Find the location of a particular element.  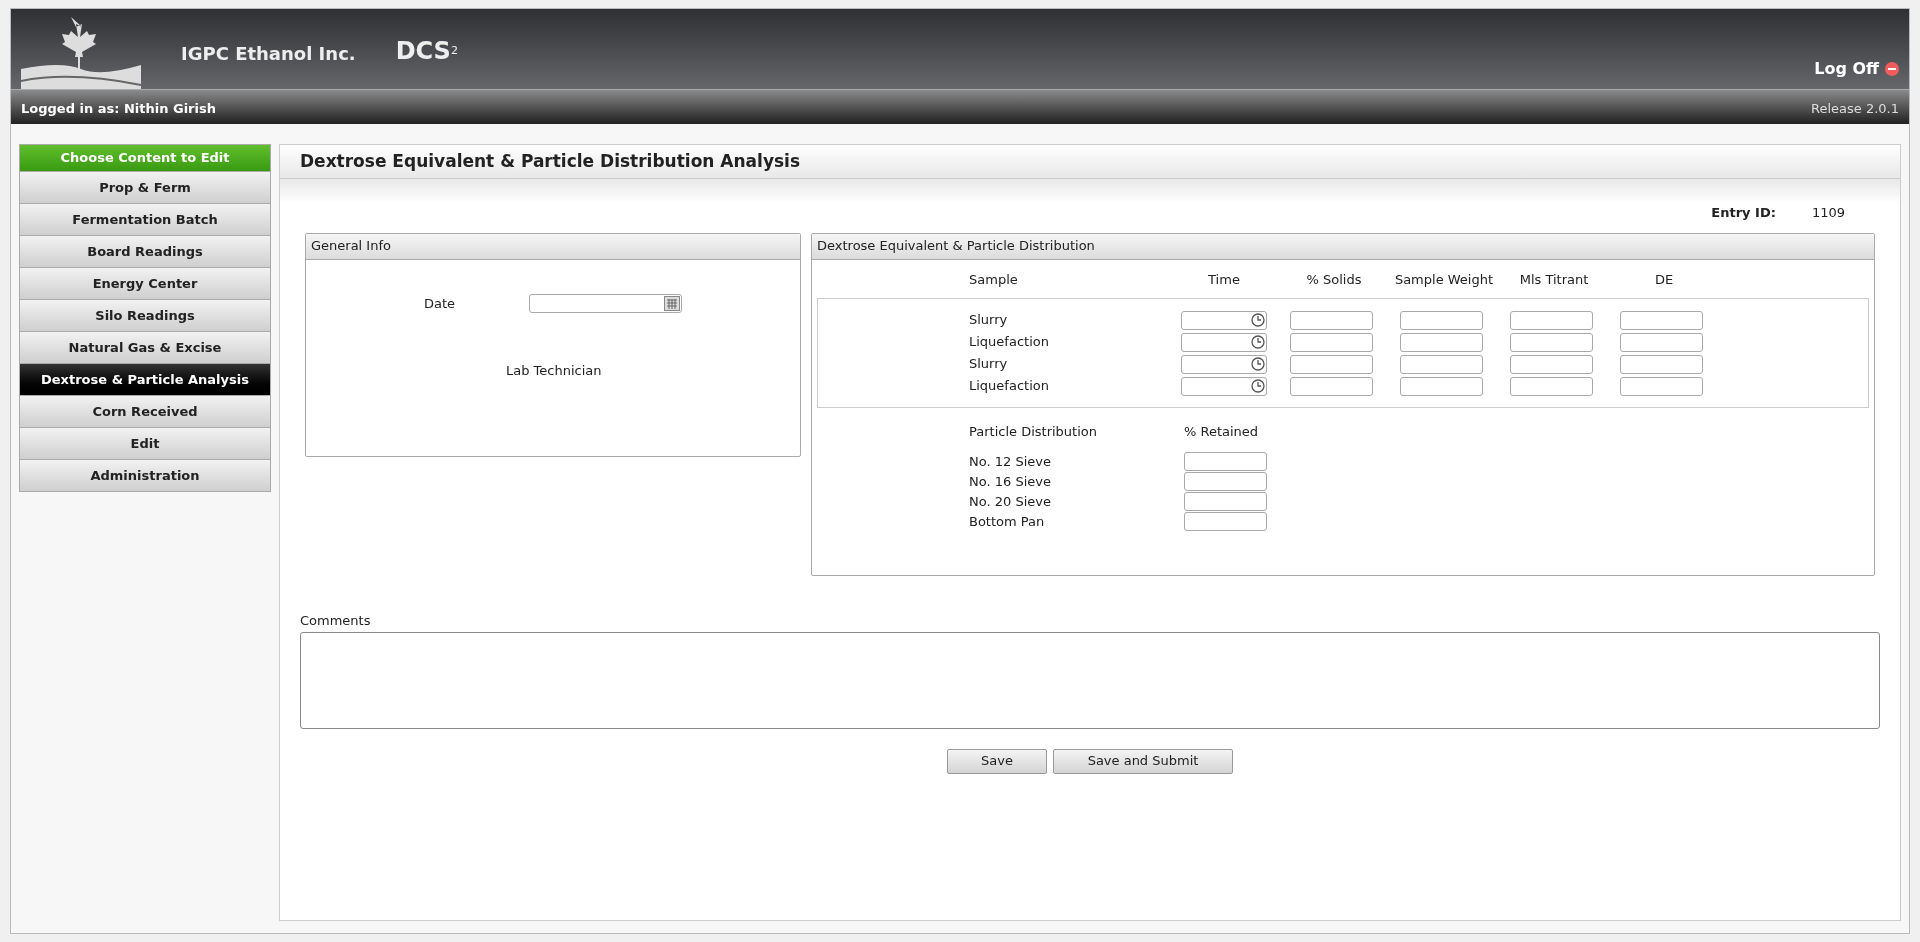

sieve-label: No. 20 Sieve is located at coordinates (1010, 501).